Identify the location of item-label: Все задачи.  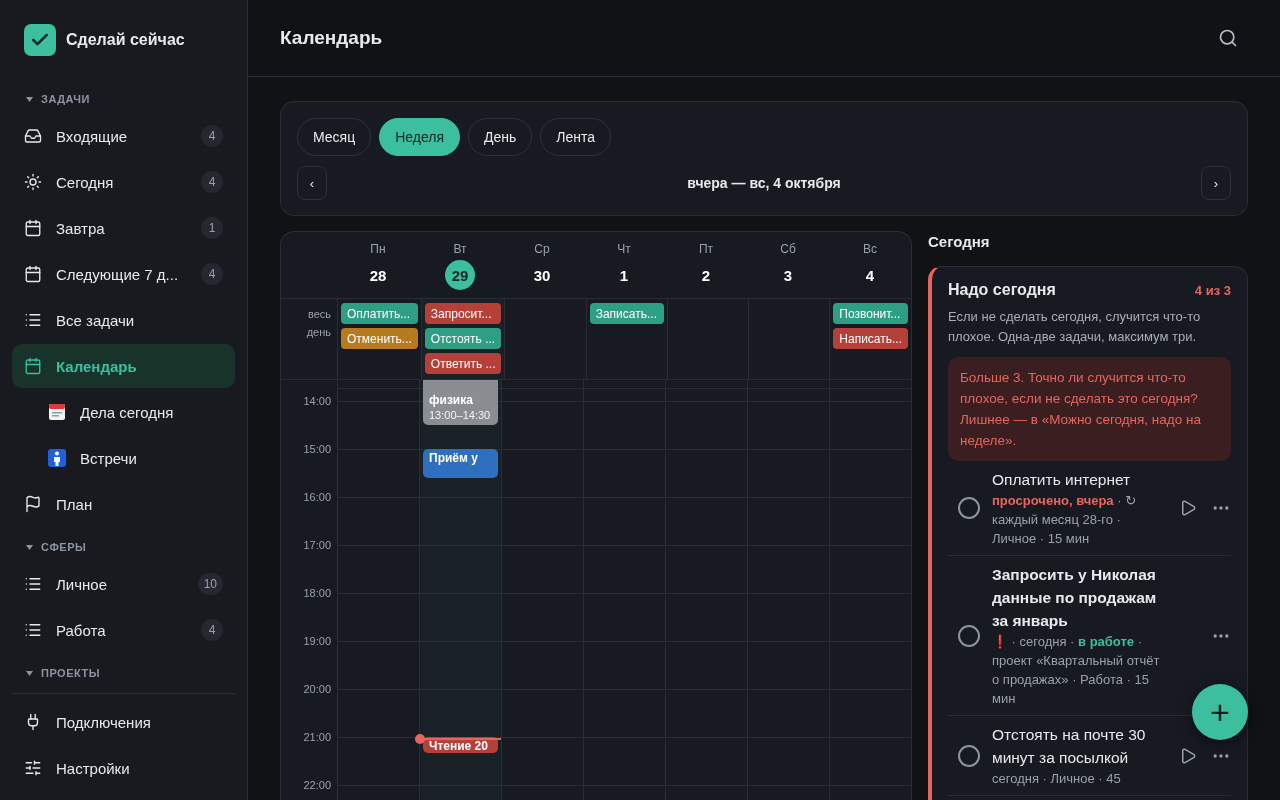
(96, 320).